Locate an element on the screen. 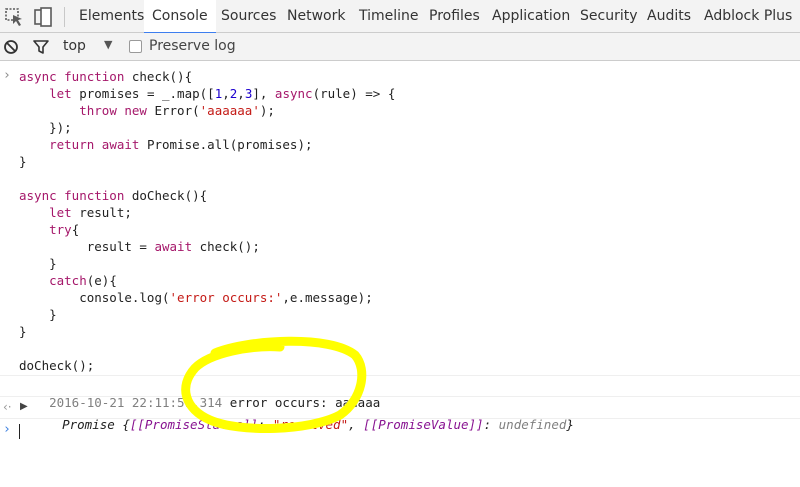 This screenshot has height=487, width=800. code-line: return await Promise.all(promises); is located at coordinates (181, 144).